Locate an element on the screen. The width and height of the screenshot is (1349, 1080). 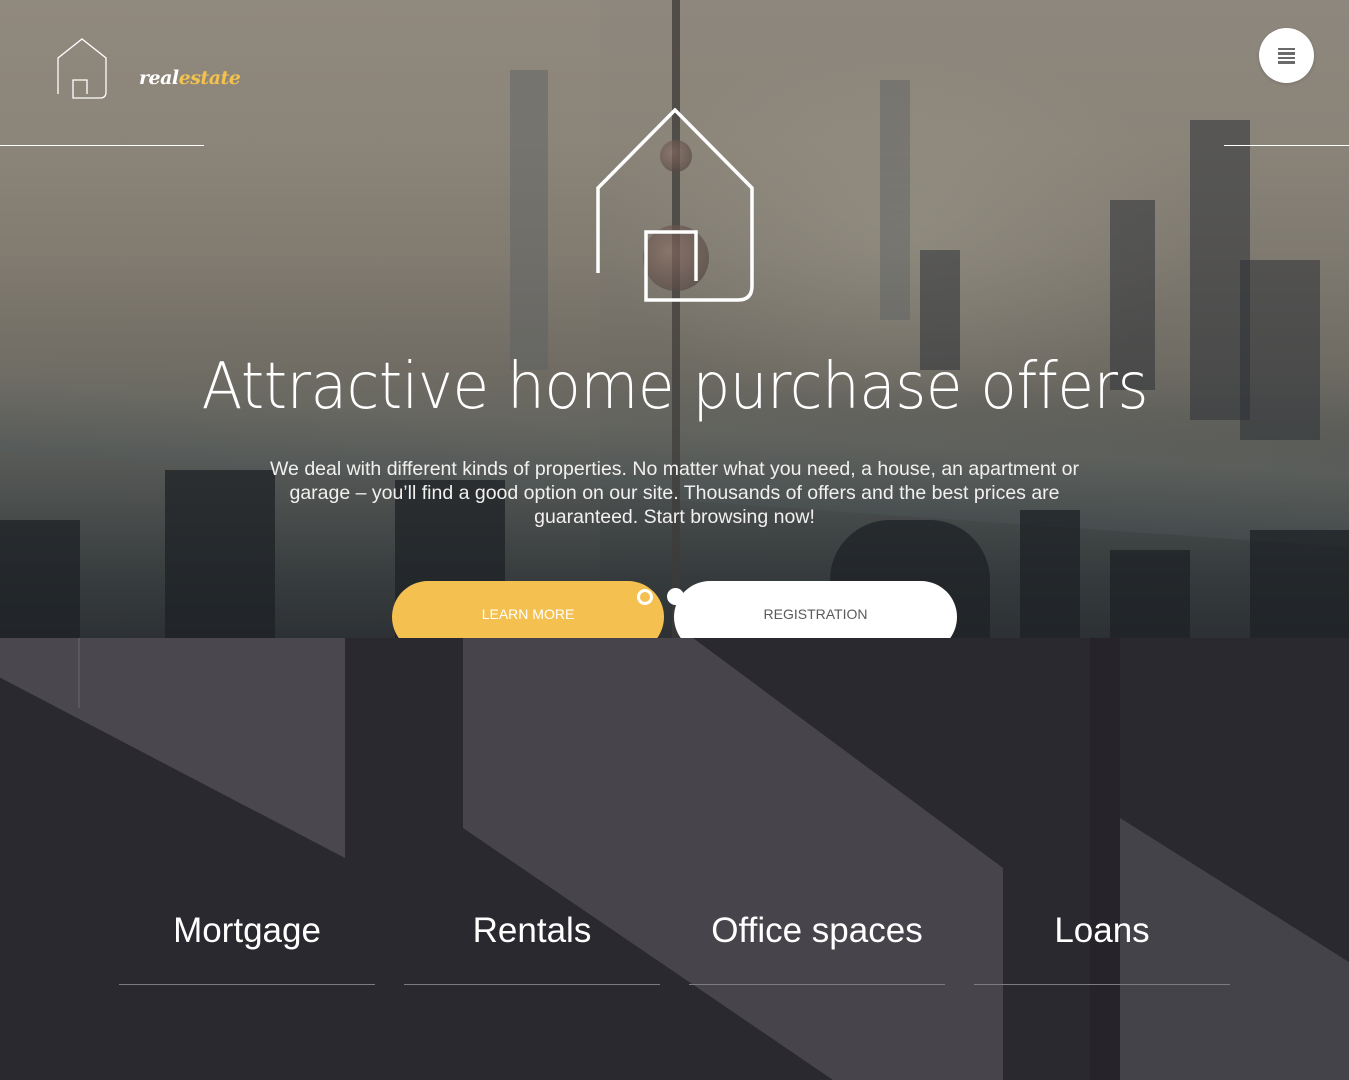
hero-title-text: Attractive home purchase offers is located at coordinates (674, 387).